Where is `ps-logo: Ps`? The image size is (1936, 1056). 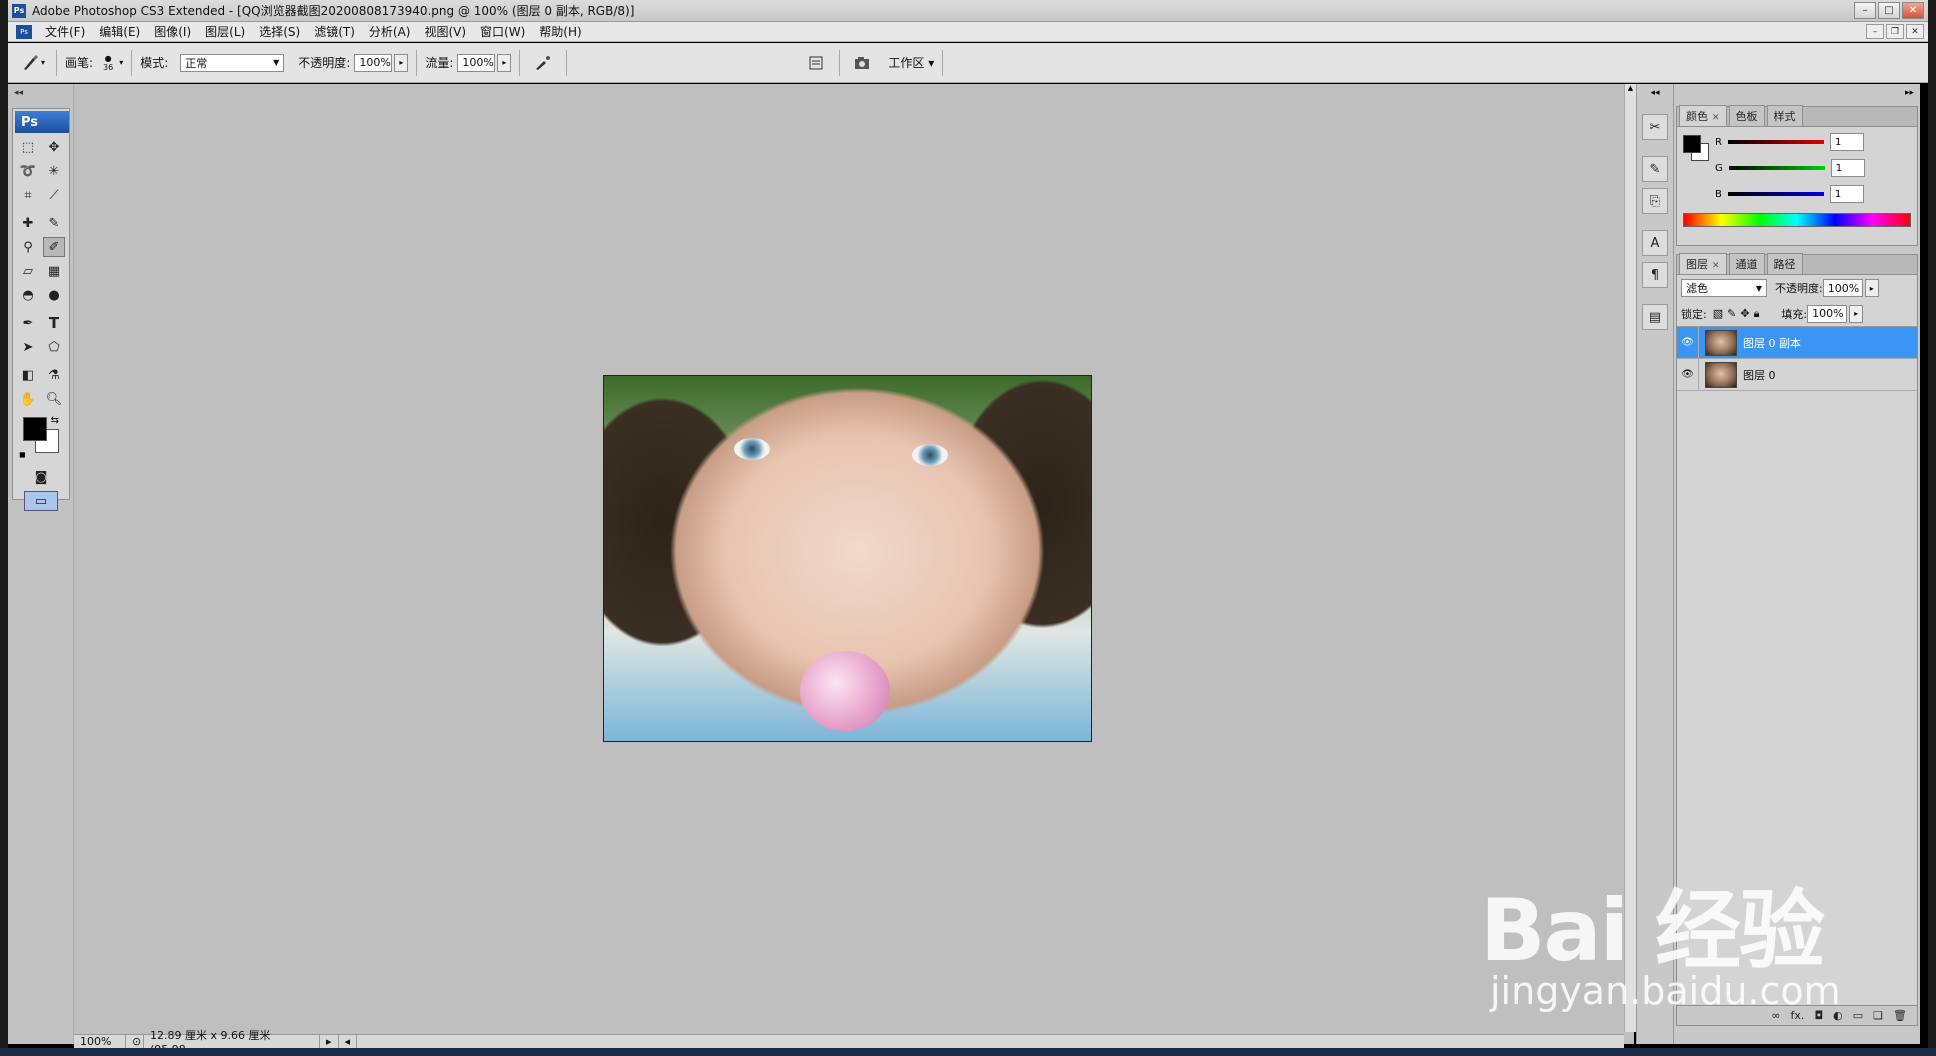 ps-logo: Ps is located at coordinates (42, 122).